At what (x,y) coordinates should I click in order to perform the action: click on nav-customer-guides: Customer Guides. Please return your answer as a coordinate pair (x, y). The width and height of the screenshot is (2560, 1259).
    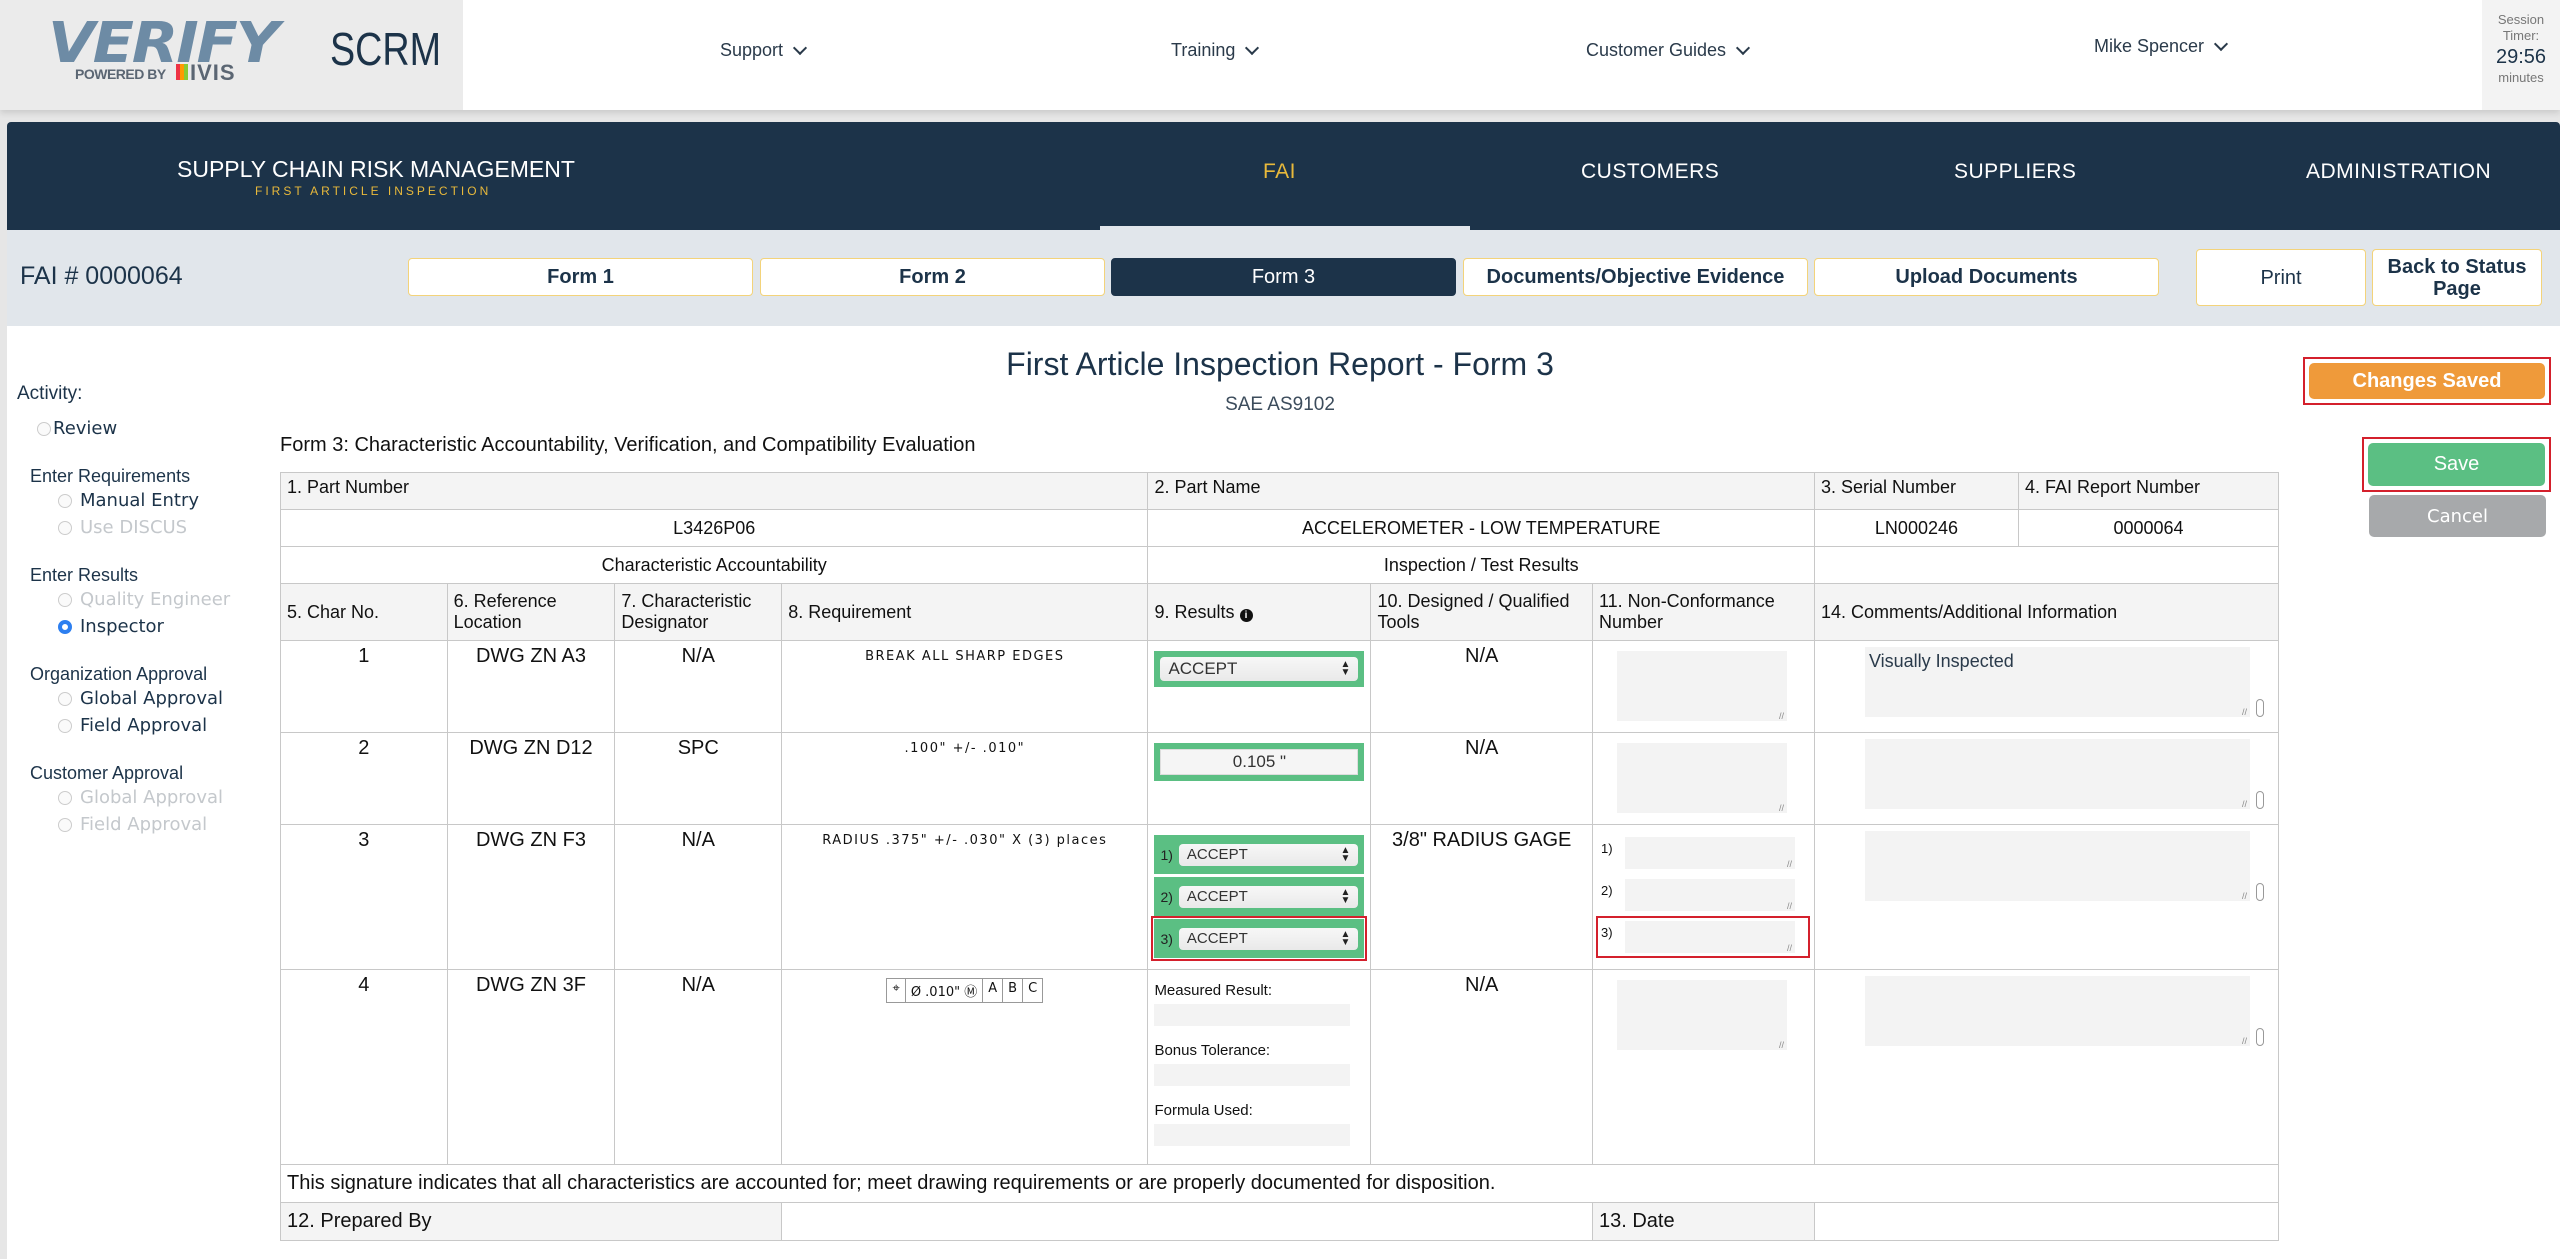
    Looking at the image, I should click on (1668, 50).